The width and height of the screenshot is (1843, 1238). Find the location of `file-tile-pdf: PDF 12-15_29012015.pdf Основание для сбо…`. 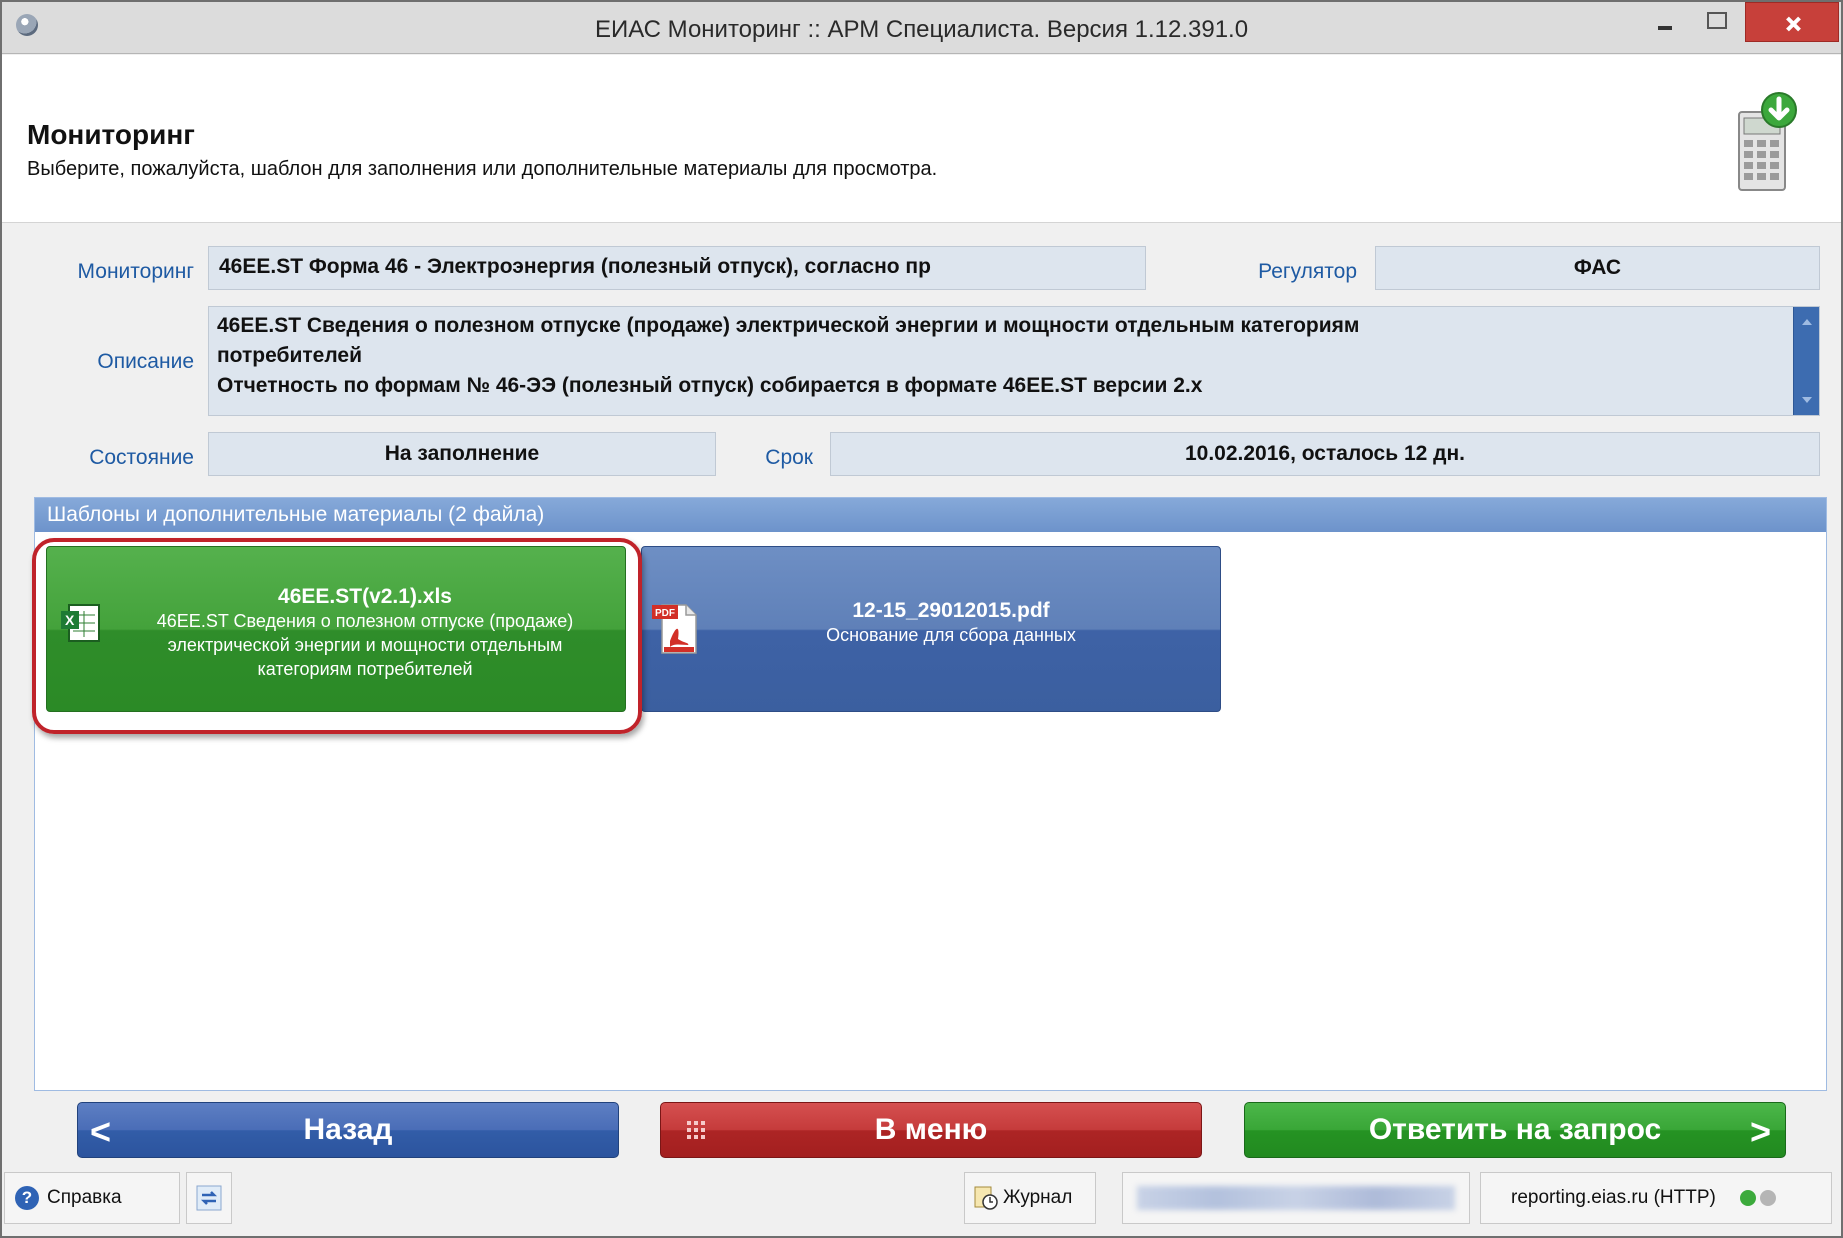

file-tile-pdf: PDF 12-15_29012015.pdf Основание для сбо… is located at coordinates (931, 629).